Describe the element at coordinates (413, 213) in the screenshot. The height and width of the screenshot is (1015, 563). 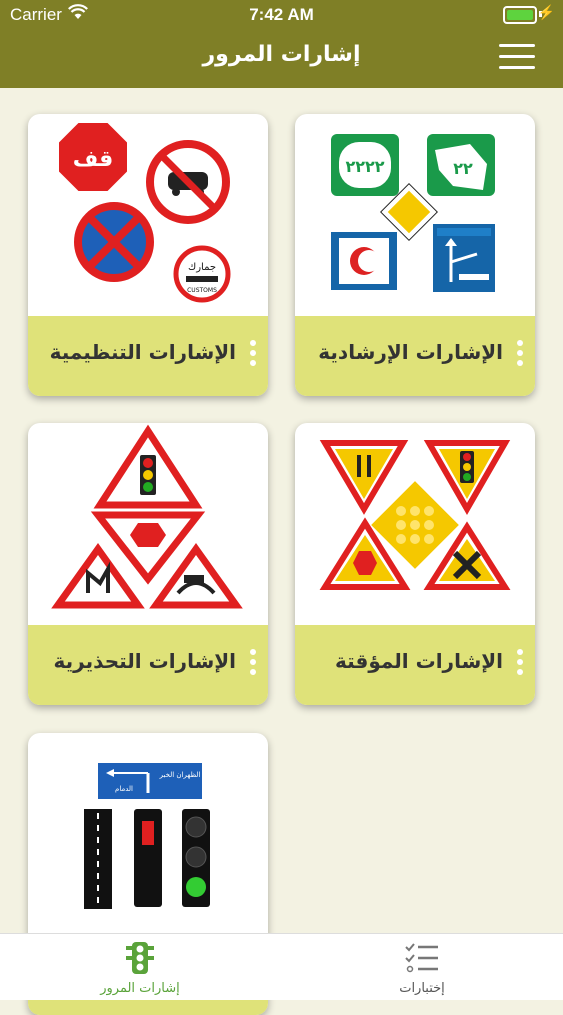
I see `guidance-signs-image: ٢٢٢٢ ٢٢` at that location.